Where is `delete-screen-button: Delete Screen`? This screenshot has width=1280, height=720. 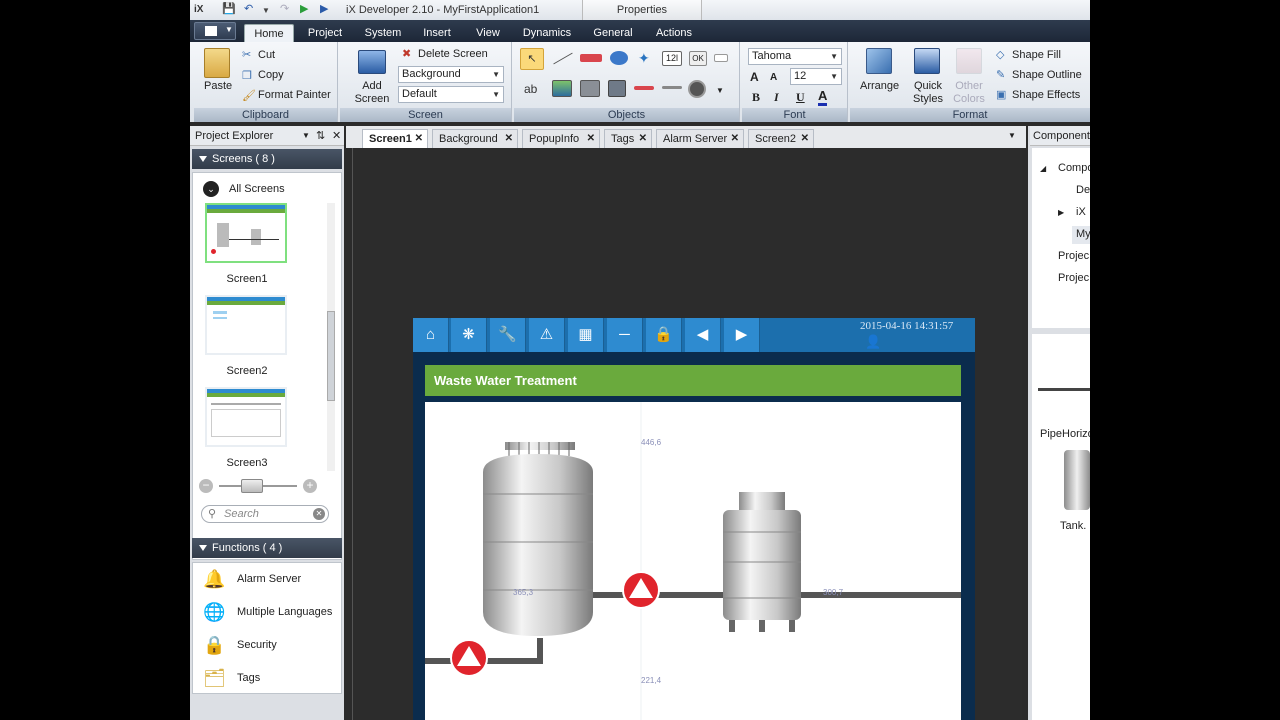 delete-screen-button: Delete Screen is located at coordinates (453, 54).